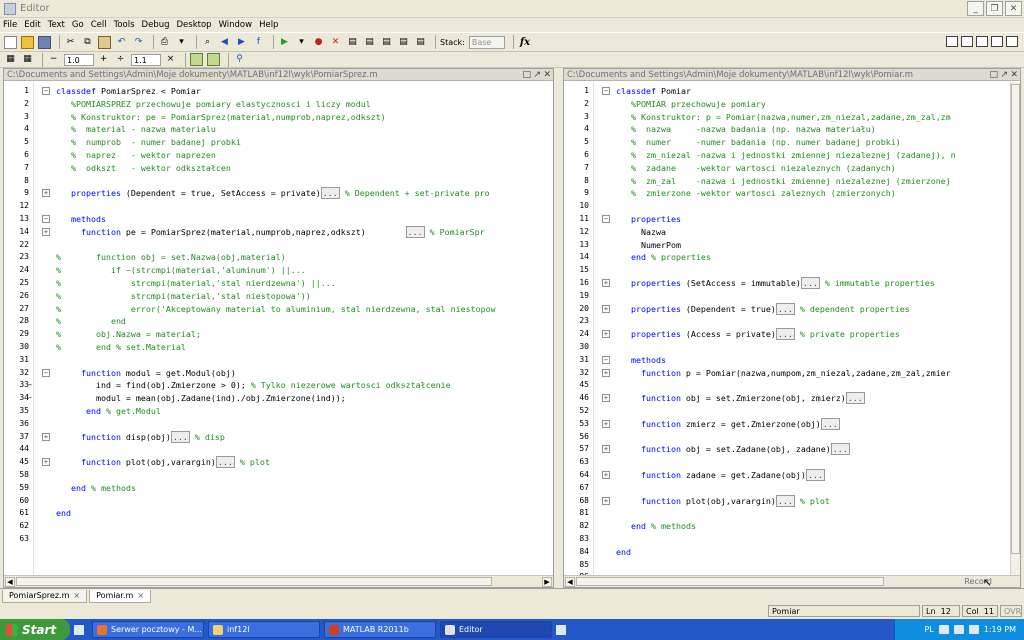 The width and height of the screenshot is (1024, 640). I want to click on fold-collapse-icon: −, so click(46, 219).